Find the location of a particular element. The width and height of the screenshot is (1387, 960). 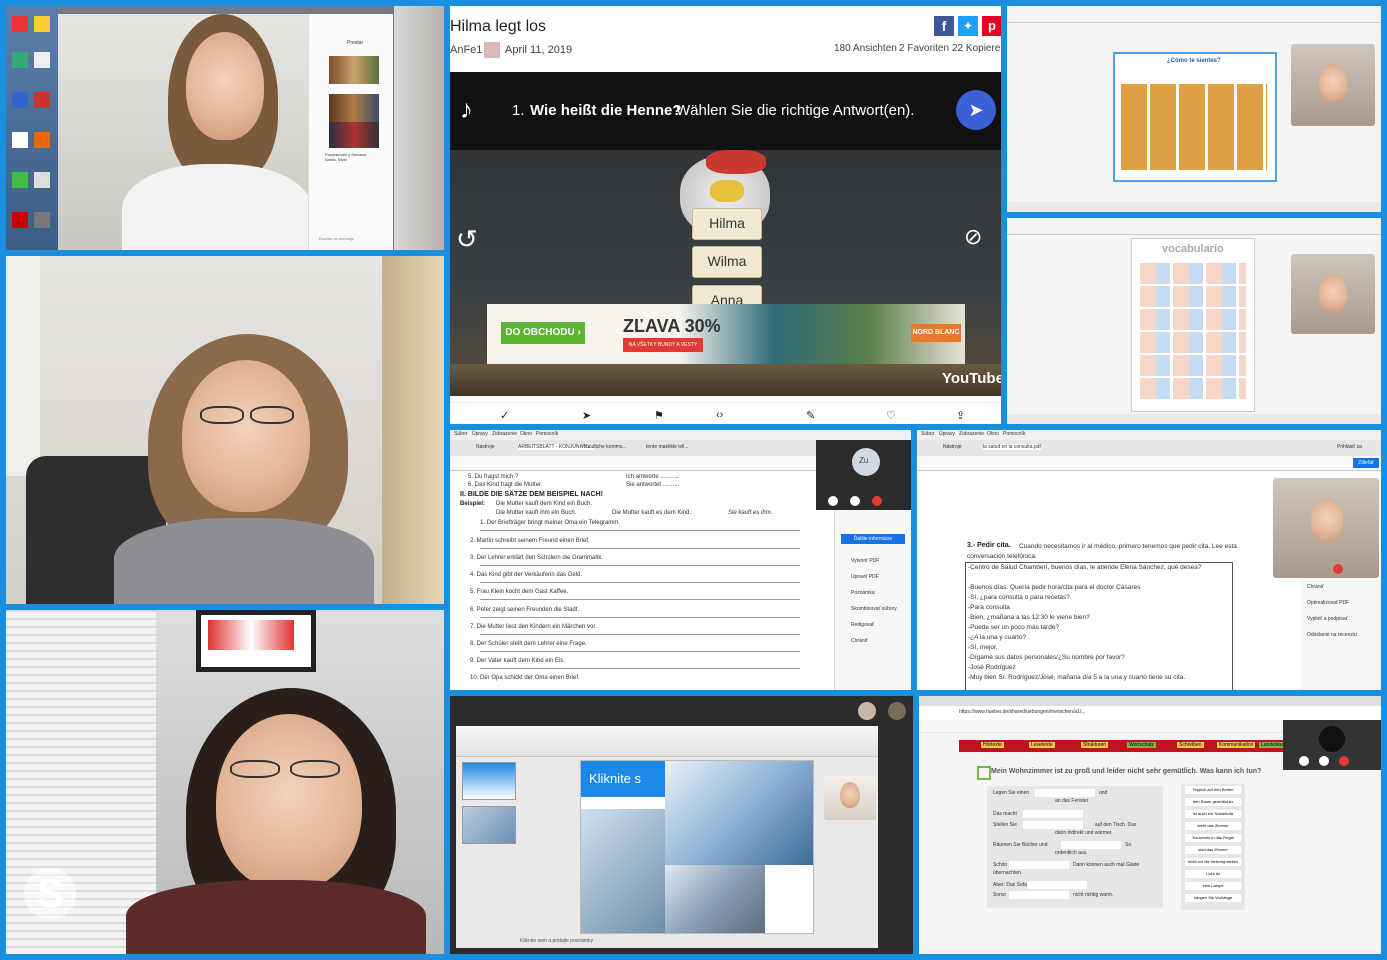

nav-item: Wortschatz is located at coordinates (1141, 745).